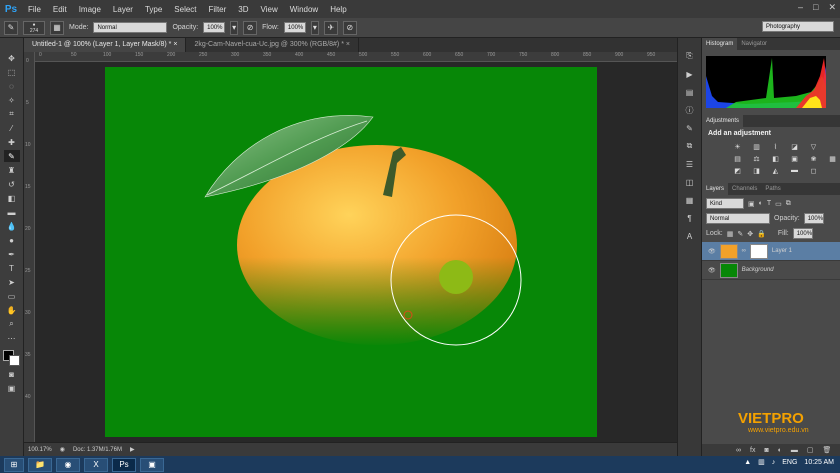 This screenshot has width=840, height=473. I want to click on menu-type: Type, so click(153, 9).